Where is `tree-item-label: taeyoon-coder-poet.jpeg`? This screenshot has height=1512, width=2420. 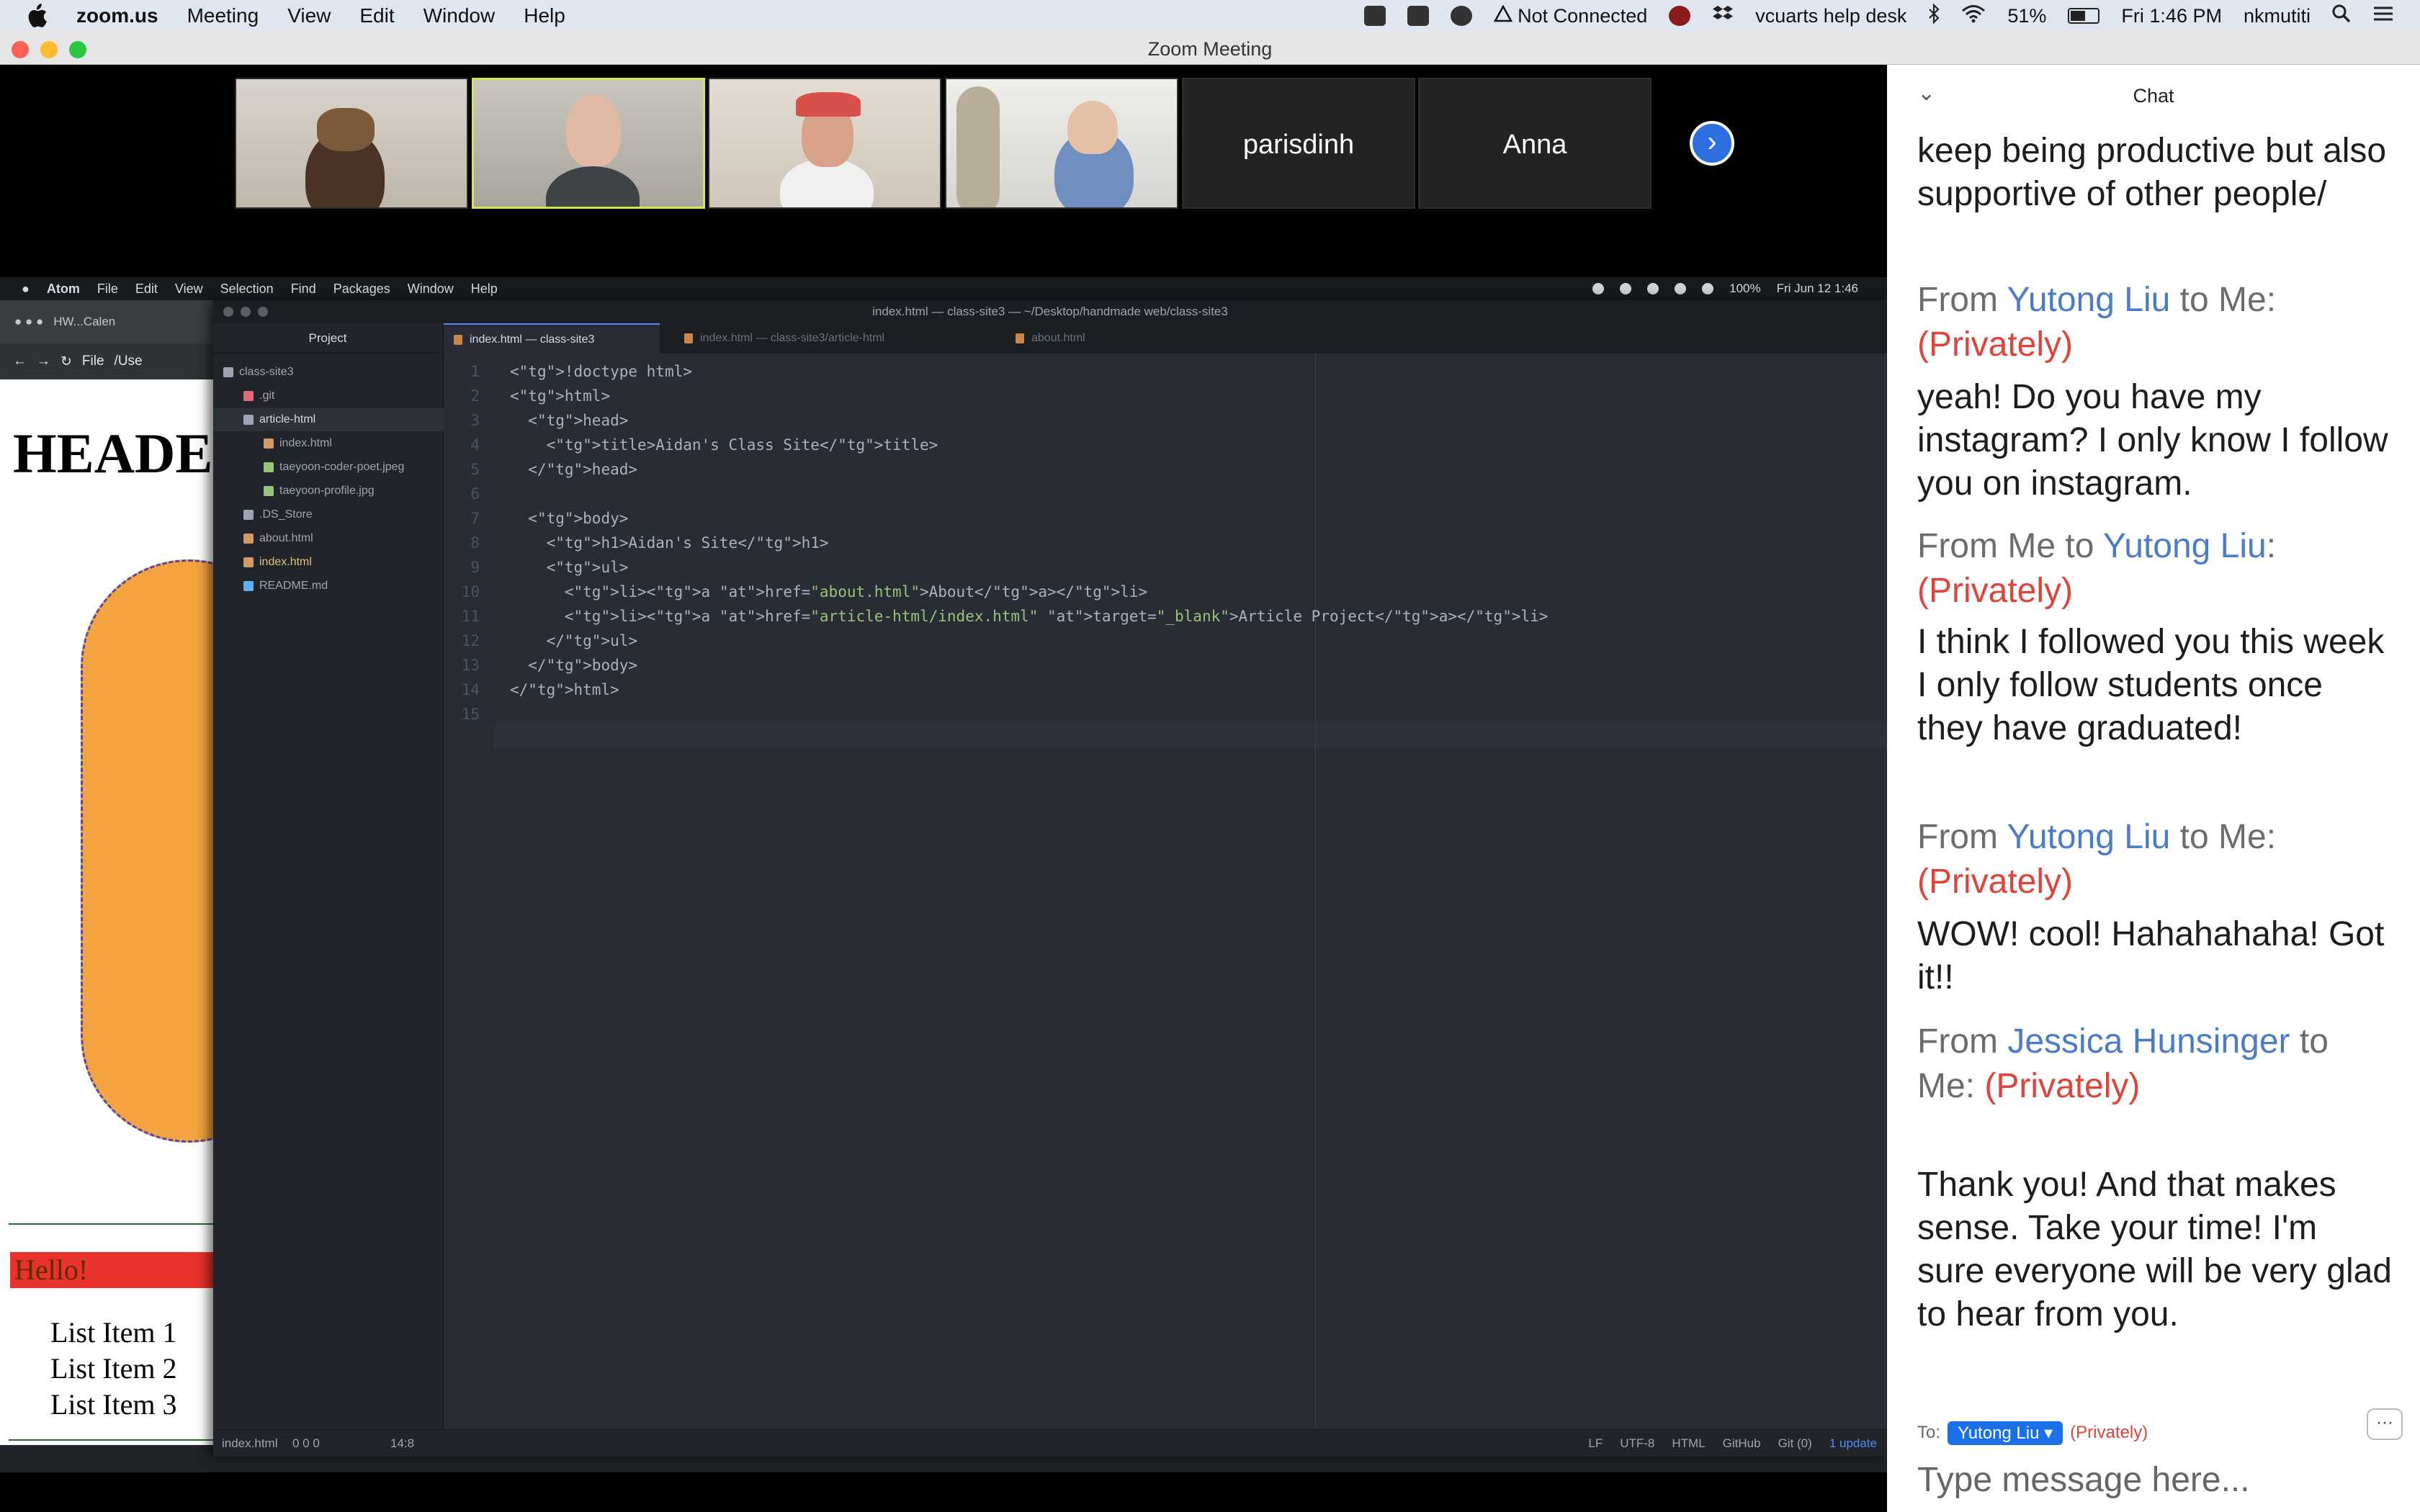
tree-item-label: taeyoon-coder-poet.jpeg is located at coordinates (342, 467).